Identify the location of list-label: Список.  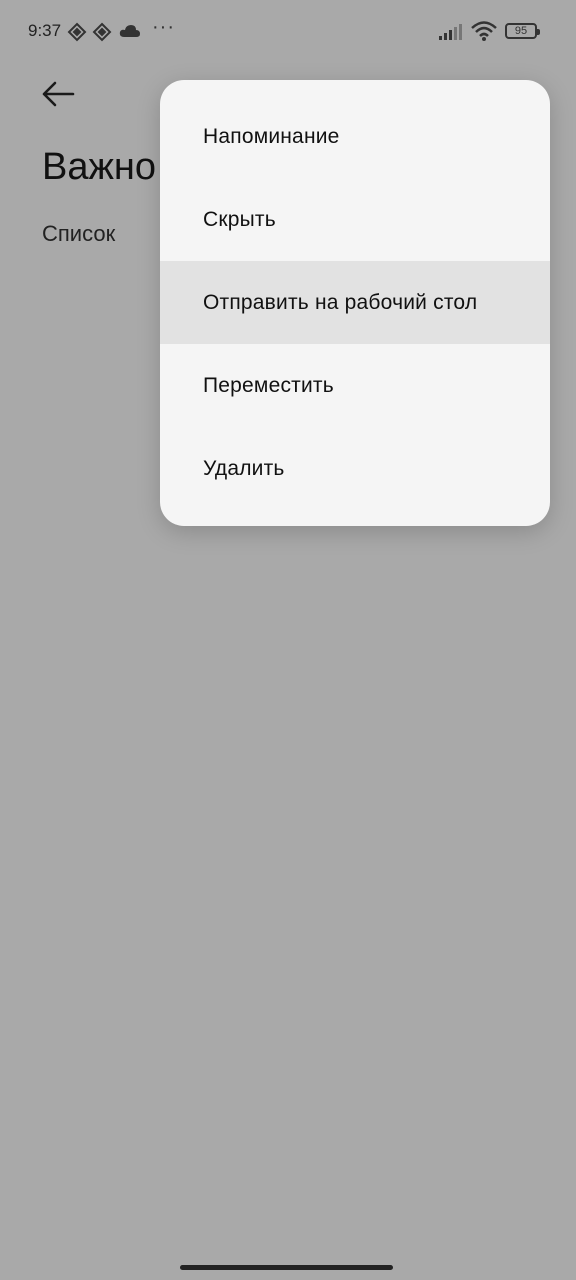
(78, 234).